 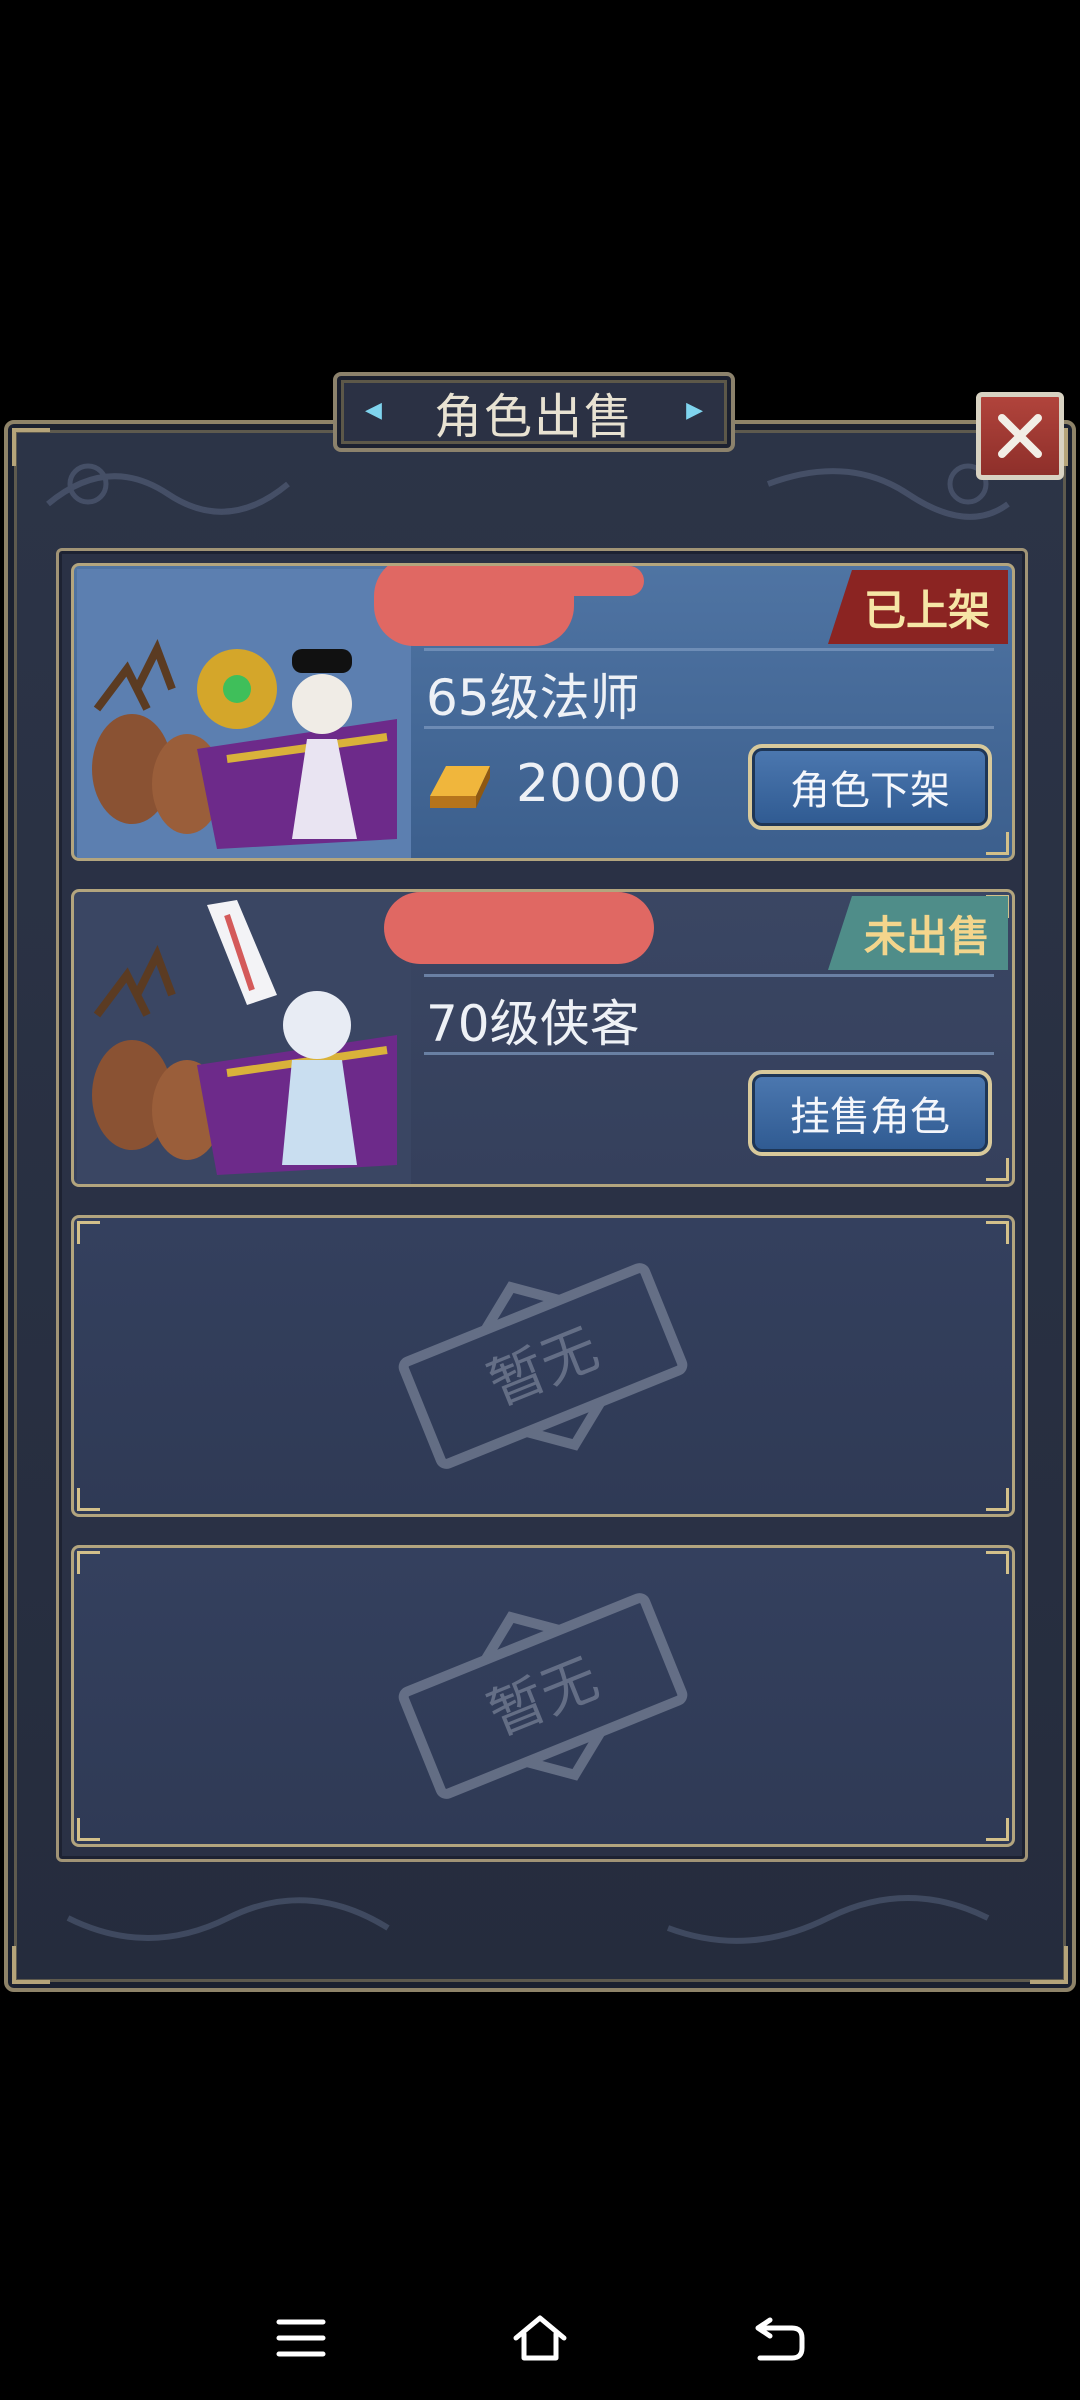 I want to click on home-icon, so click(x=540, y=2338).